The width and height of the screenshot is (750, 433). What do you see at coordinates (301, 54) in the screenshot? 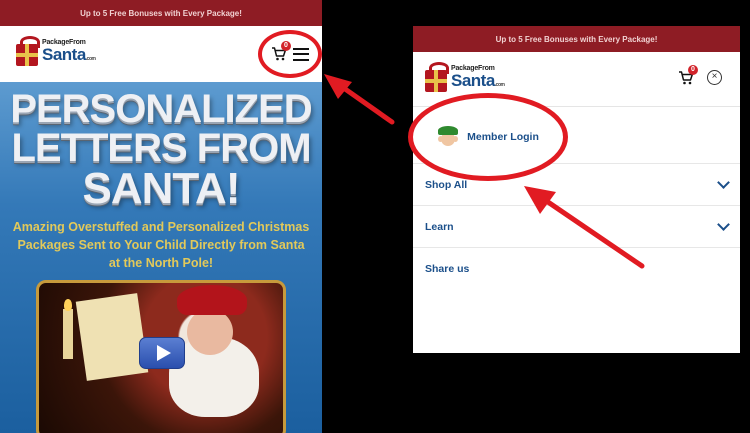
I see `hamburger-menu-icon` at bounding box center [301, 54].